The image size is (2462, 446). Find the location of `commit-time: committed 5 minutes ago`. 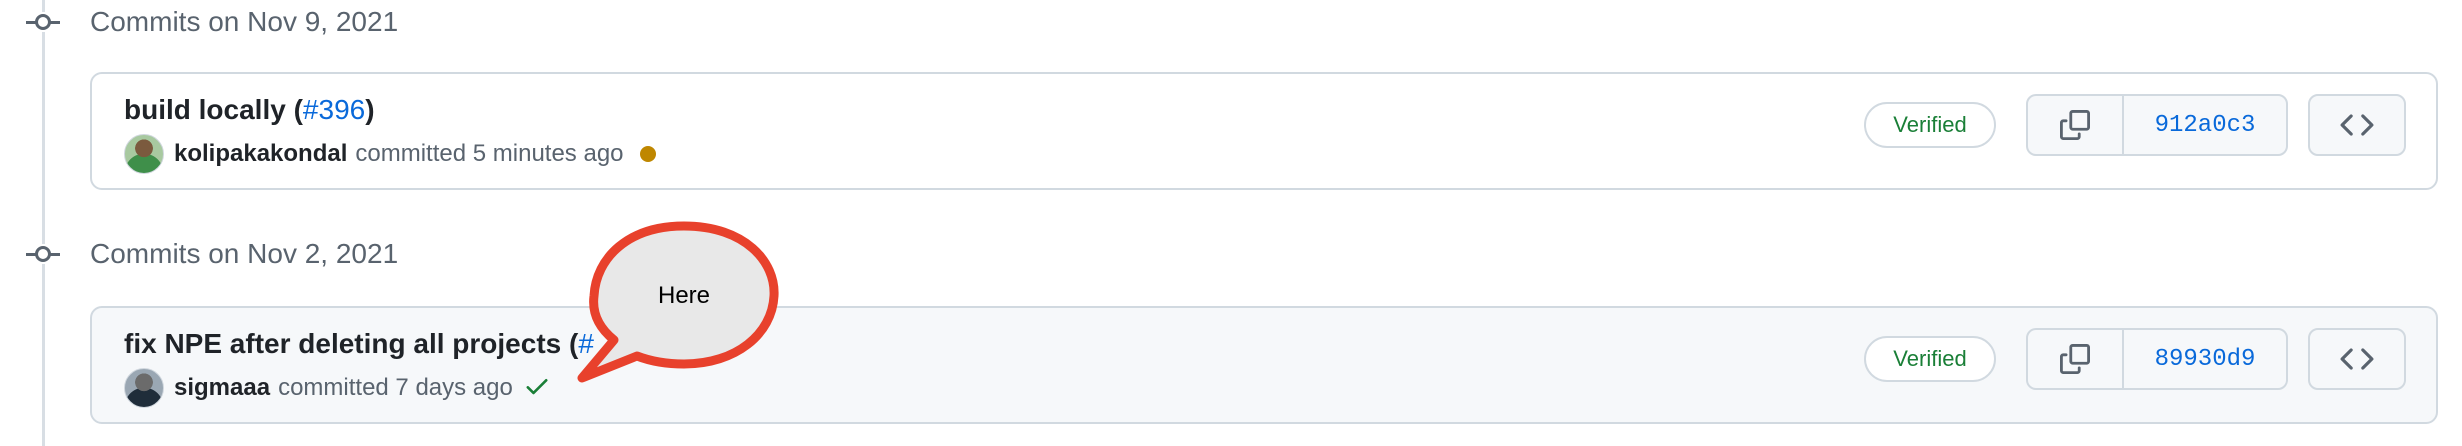

commit-time: committed 5 minutes ago is located at coordinates (489, 153).